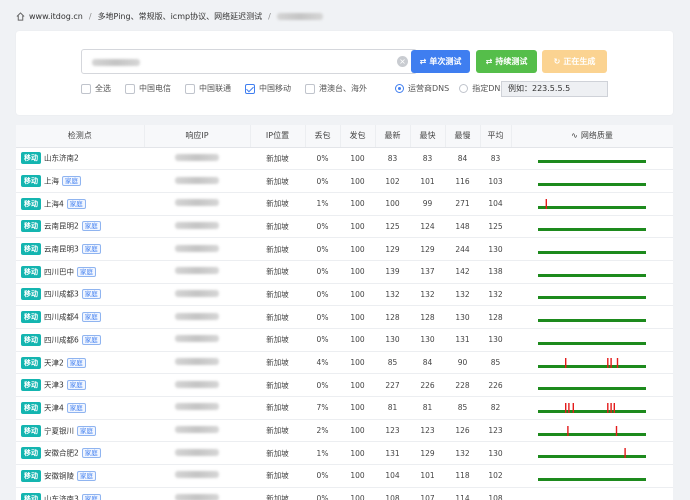  Describe the element at coordinates (399, 88) in the screenshot. I see `radio-selected` at that location.